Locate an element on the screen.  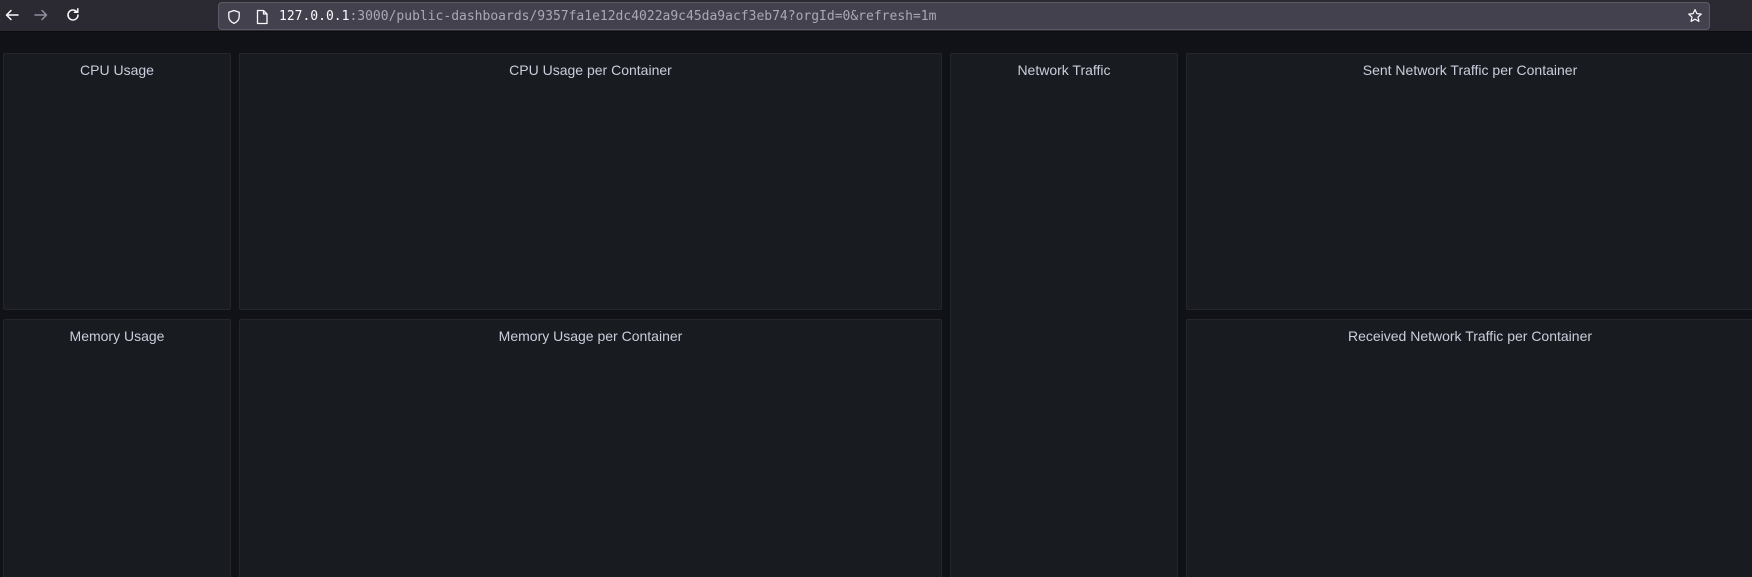
star-icon is located at coordinates (1695, 18).